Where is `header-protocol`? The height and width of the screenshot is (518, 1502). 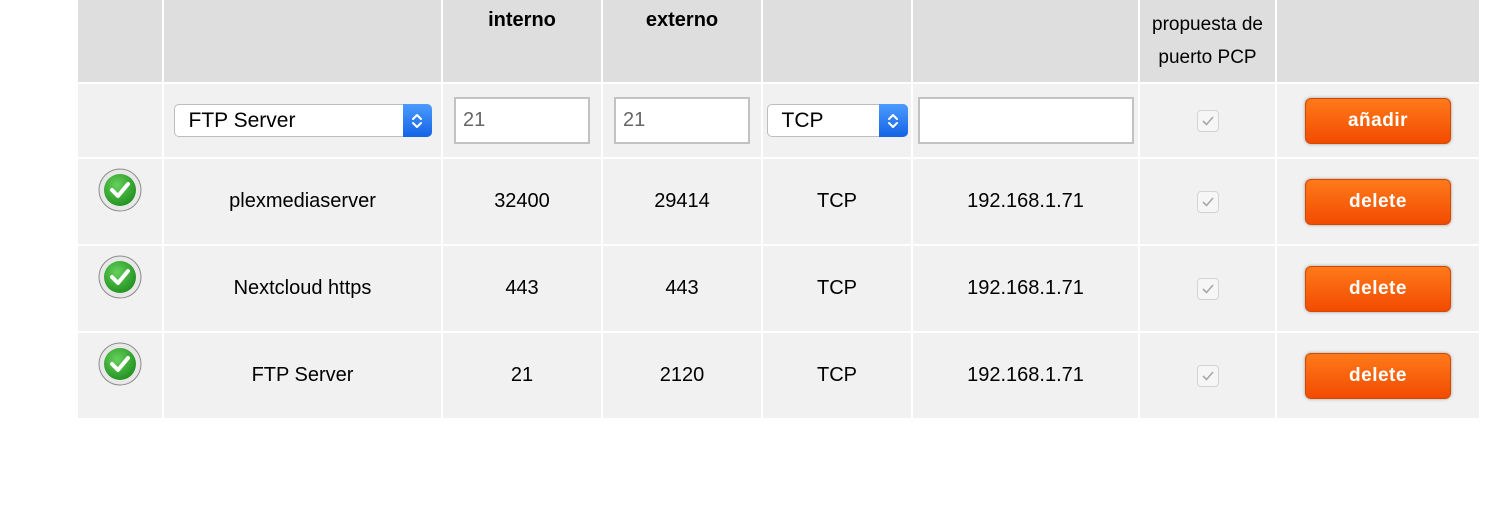
header-protocol is located at coordinates (837, 41).